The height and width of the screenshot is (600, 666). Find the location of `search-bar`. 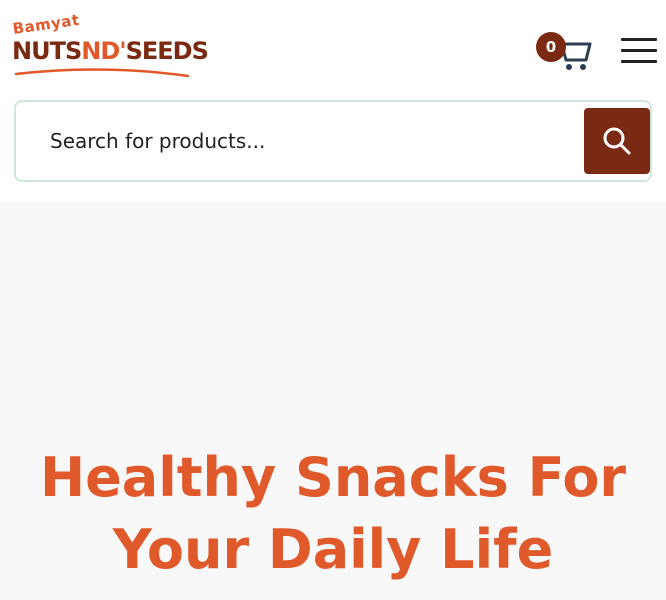

search-bar is located at coordinates (333, 141).